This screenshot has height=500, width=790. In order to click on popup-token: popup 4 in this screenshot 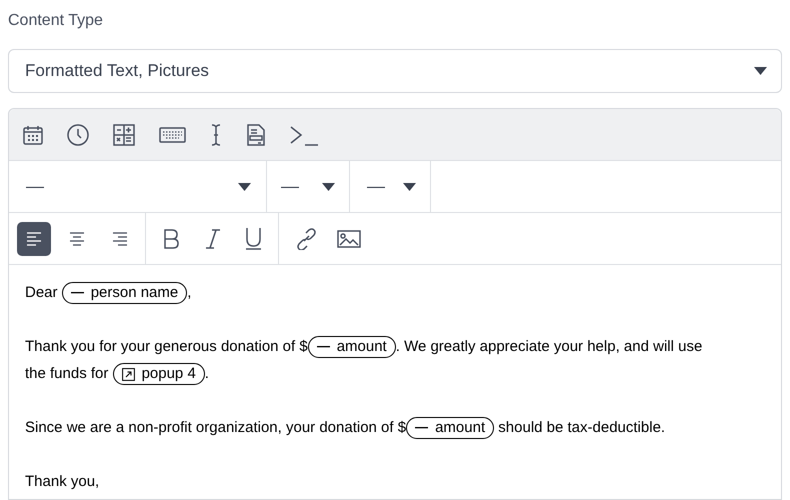, I will do `click(158, 374)`.